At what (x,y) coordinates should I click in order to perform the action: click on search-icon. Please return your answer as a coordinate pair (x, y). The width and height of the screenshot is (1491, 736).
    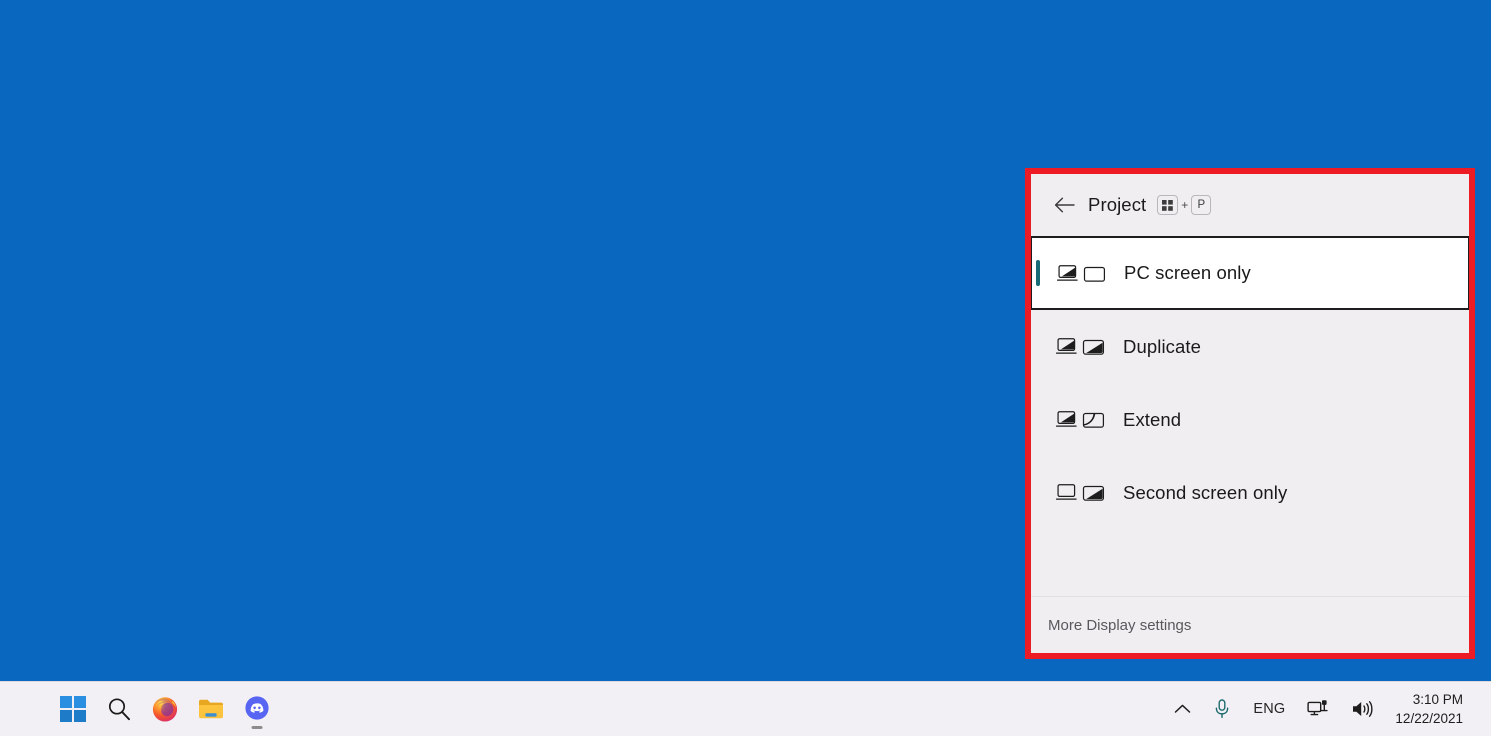
    Looking at the image, I should click on (119, 709).